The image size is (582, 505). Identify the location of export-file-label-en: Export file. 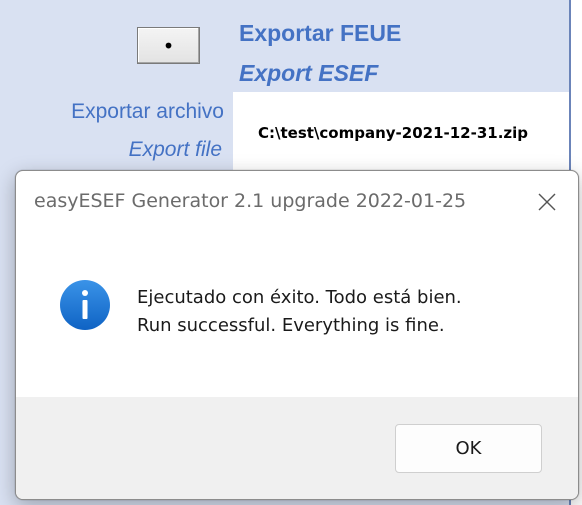
(175, 149).